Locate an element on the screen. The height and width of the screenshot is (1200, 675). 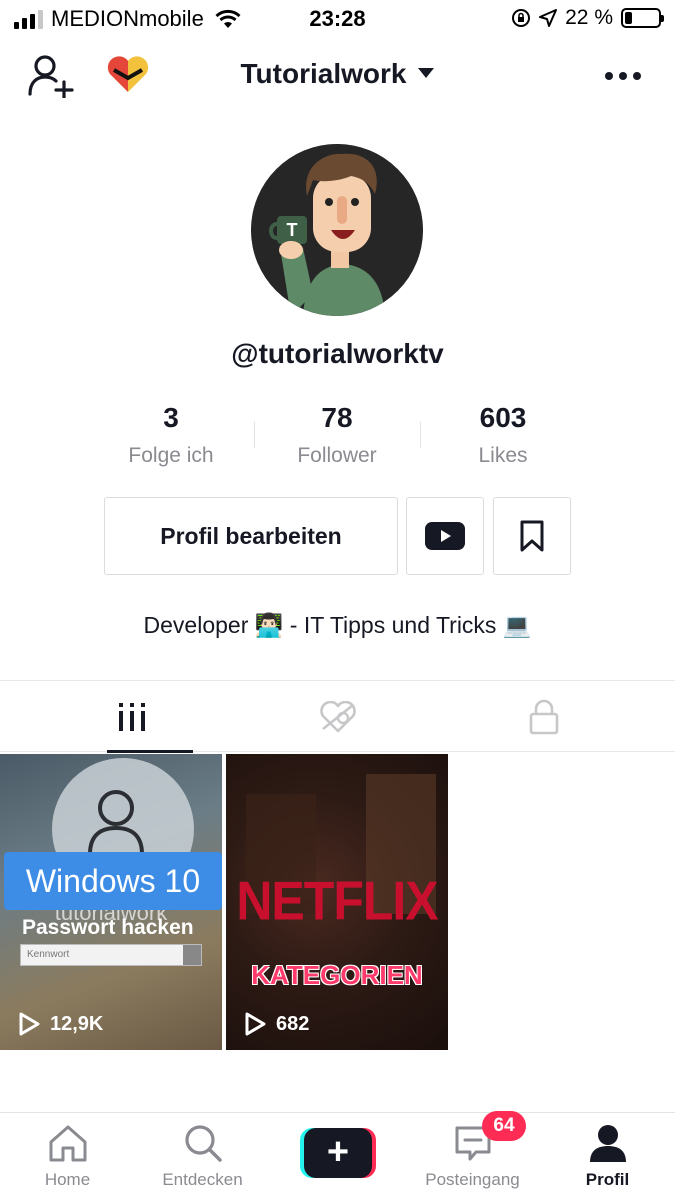
edit-profile-button: Profil bearbeiten is located at coordinates (251, 536).